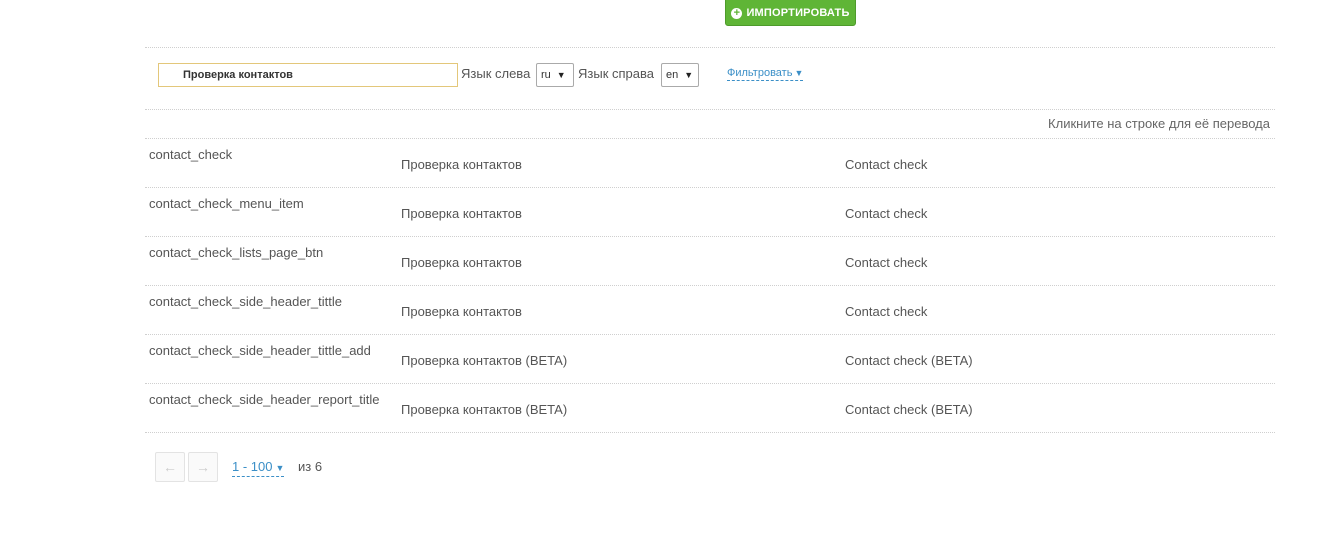 This screenshot has height=541, width=1337. What do you see at coordinates (308, 75) in the screenshot?
I see `search-input` at bounding box center [308, 75].